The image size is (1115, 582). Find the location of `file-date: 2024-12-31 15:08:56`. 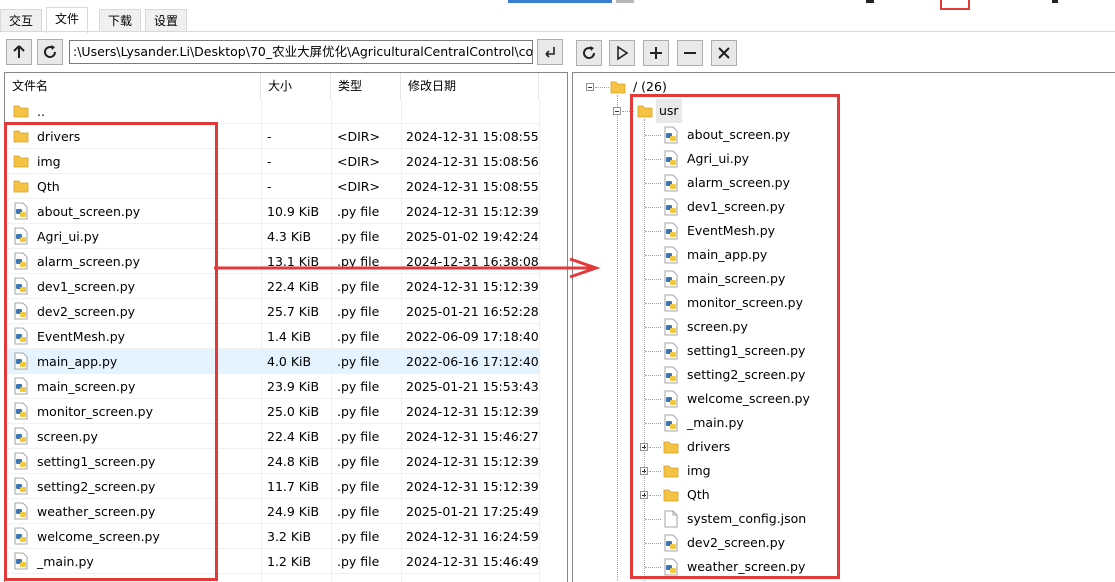

file-date: 2024-12-31 15:08:56 is located at coordinates (472, 161).